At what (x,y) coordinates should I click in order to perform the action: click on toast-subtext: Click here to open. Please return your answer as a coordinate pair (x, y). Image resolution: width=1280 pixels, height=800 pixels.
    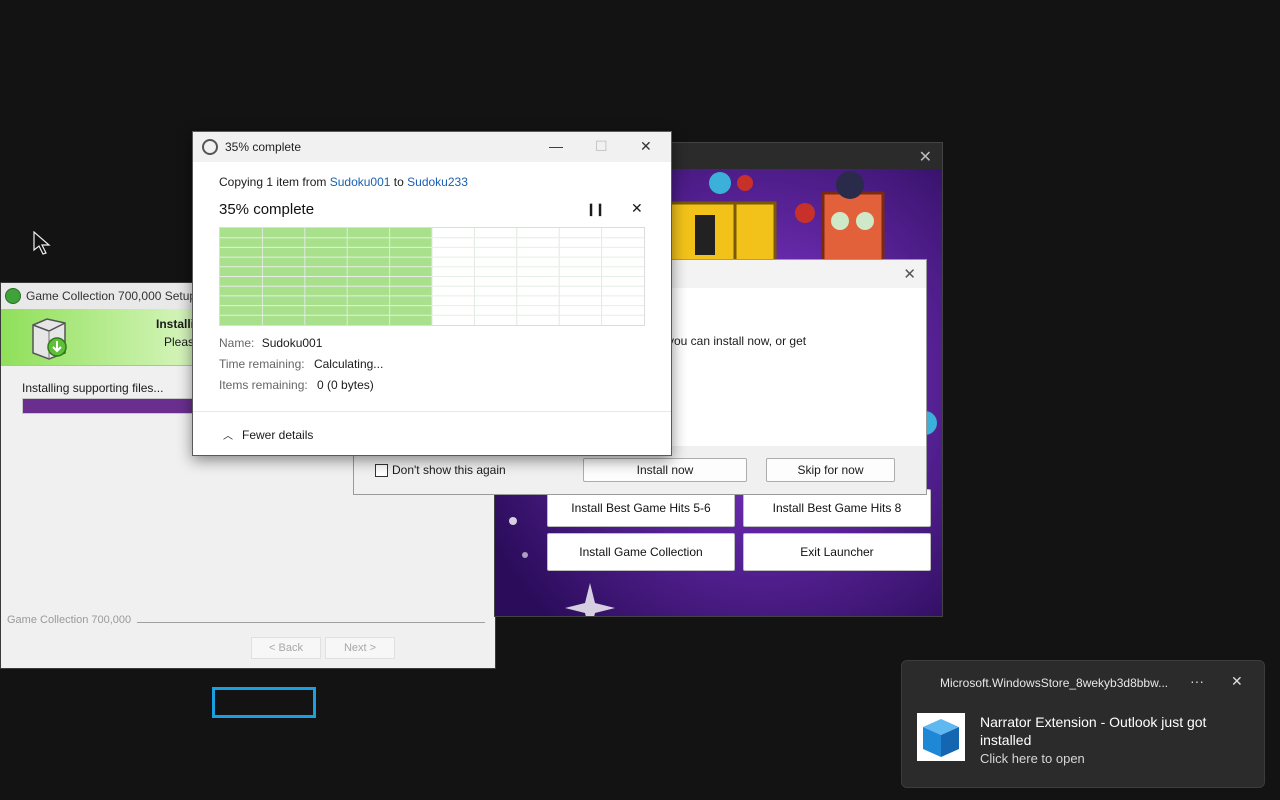
    Looking at the image, I should click on (1032, 758).